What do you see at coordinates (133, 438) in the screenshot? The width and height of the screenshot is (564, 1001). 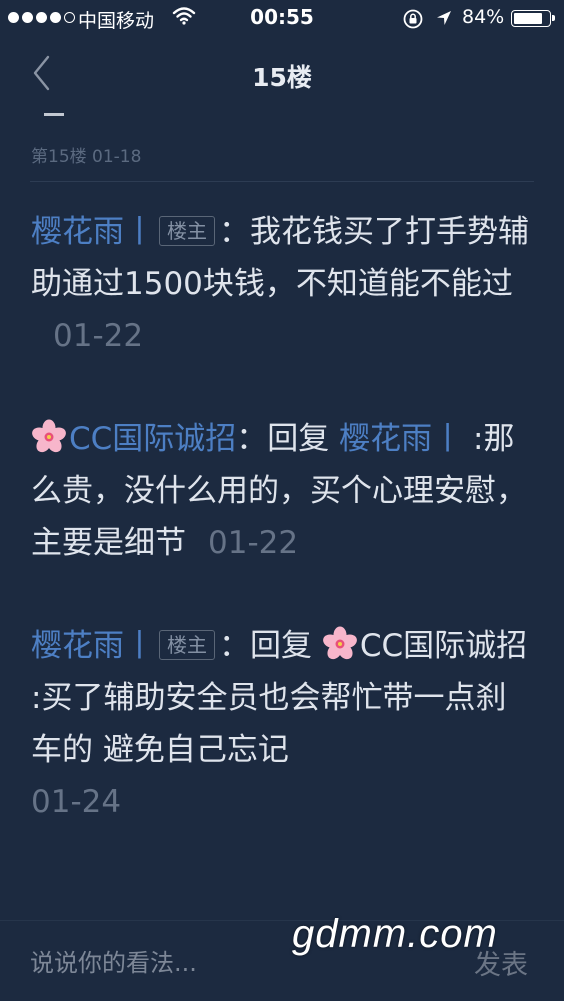 I see `reply-author: CC国际诚招` at bounding box center [133, 438].